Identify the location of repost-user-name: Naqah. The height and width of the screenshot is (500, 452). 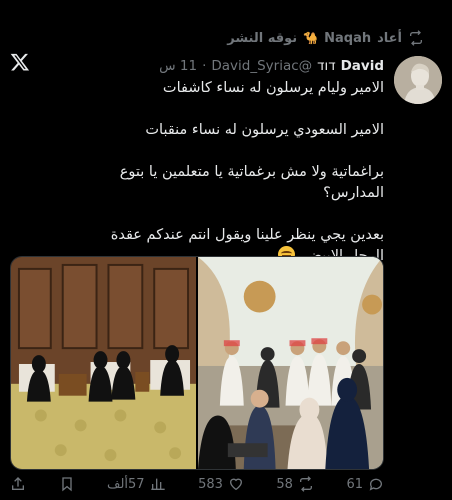
(347, 38).